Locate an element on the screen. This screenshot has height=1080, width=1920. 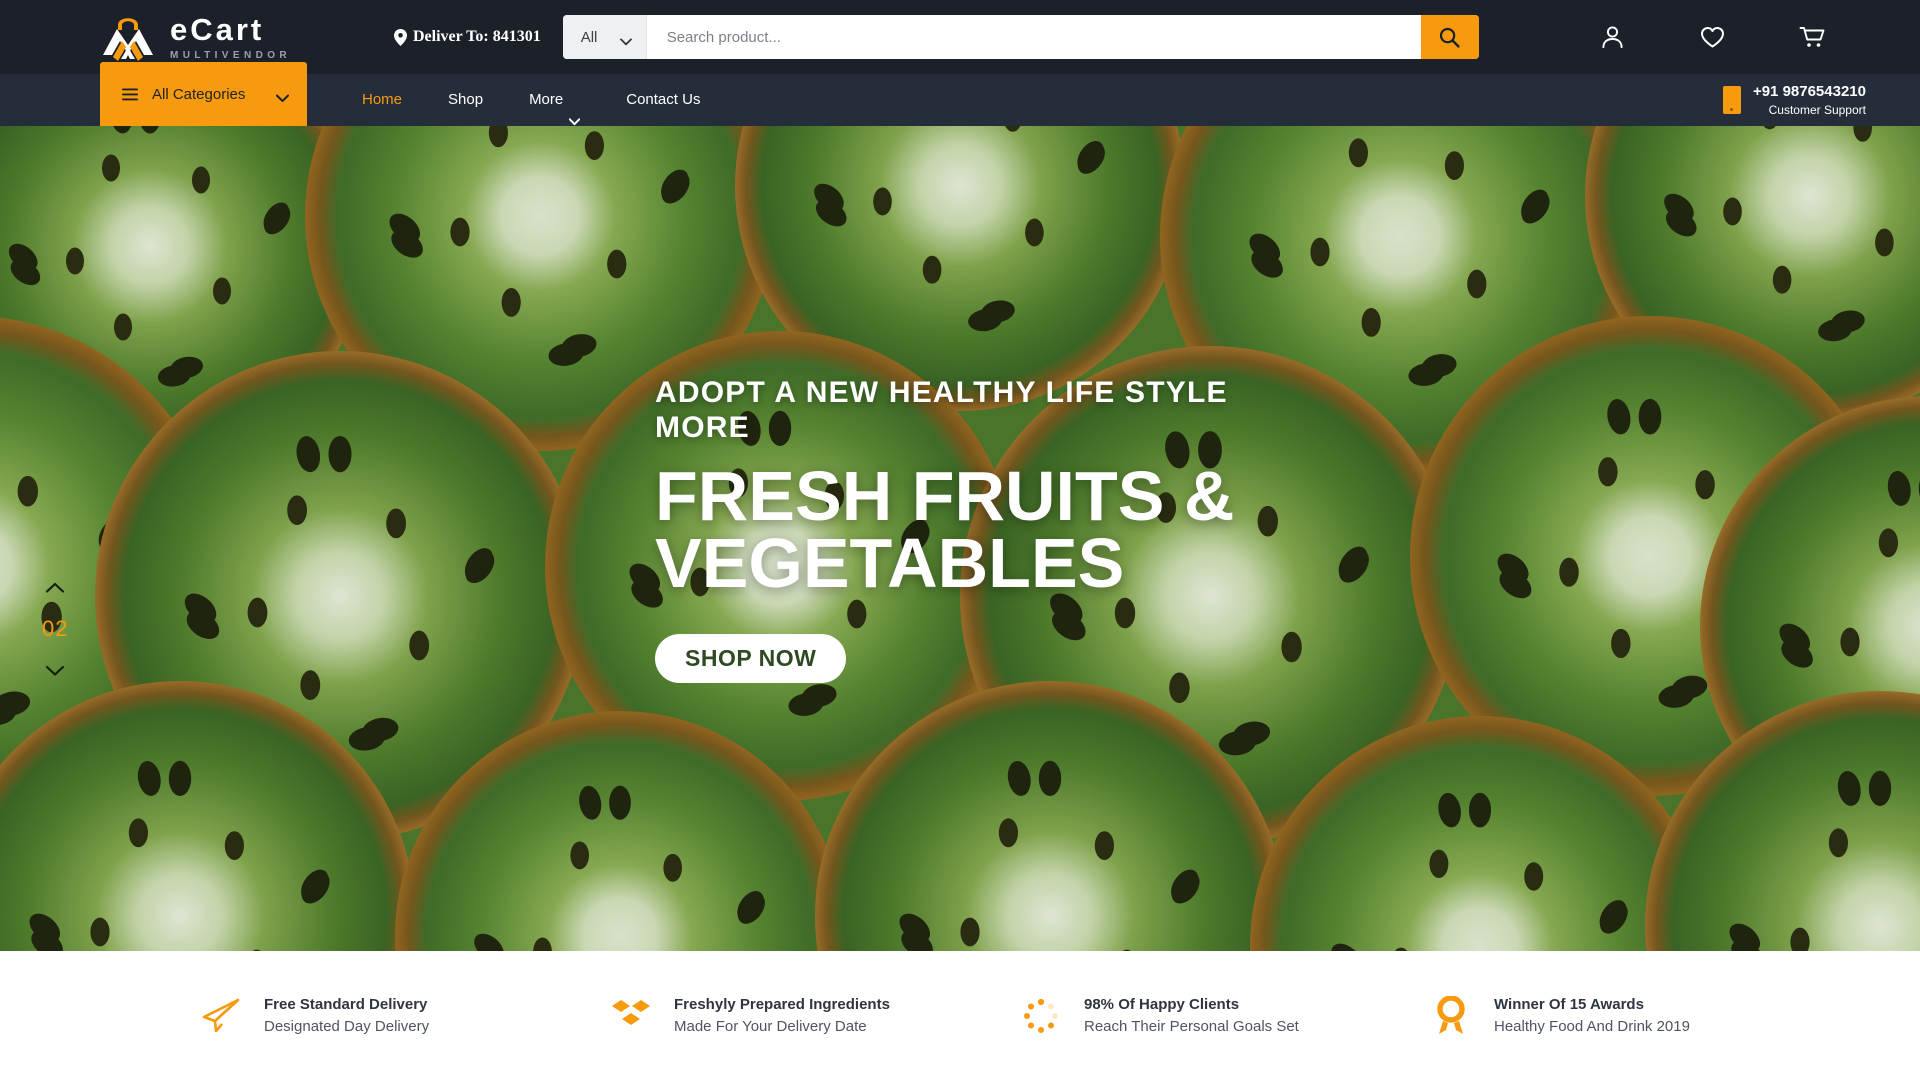
deliver-to-label: Deliver To: 841301 is located at coordinates (477, 36).